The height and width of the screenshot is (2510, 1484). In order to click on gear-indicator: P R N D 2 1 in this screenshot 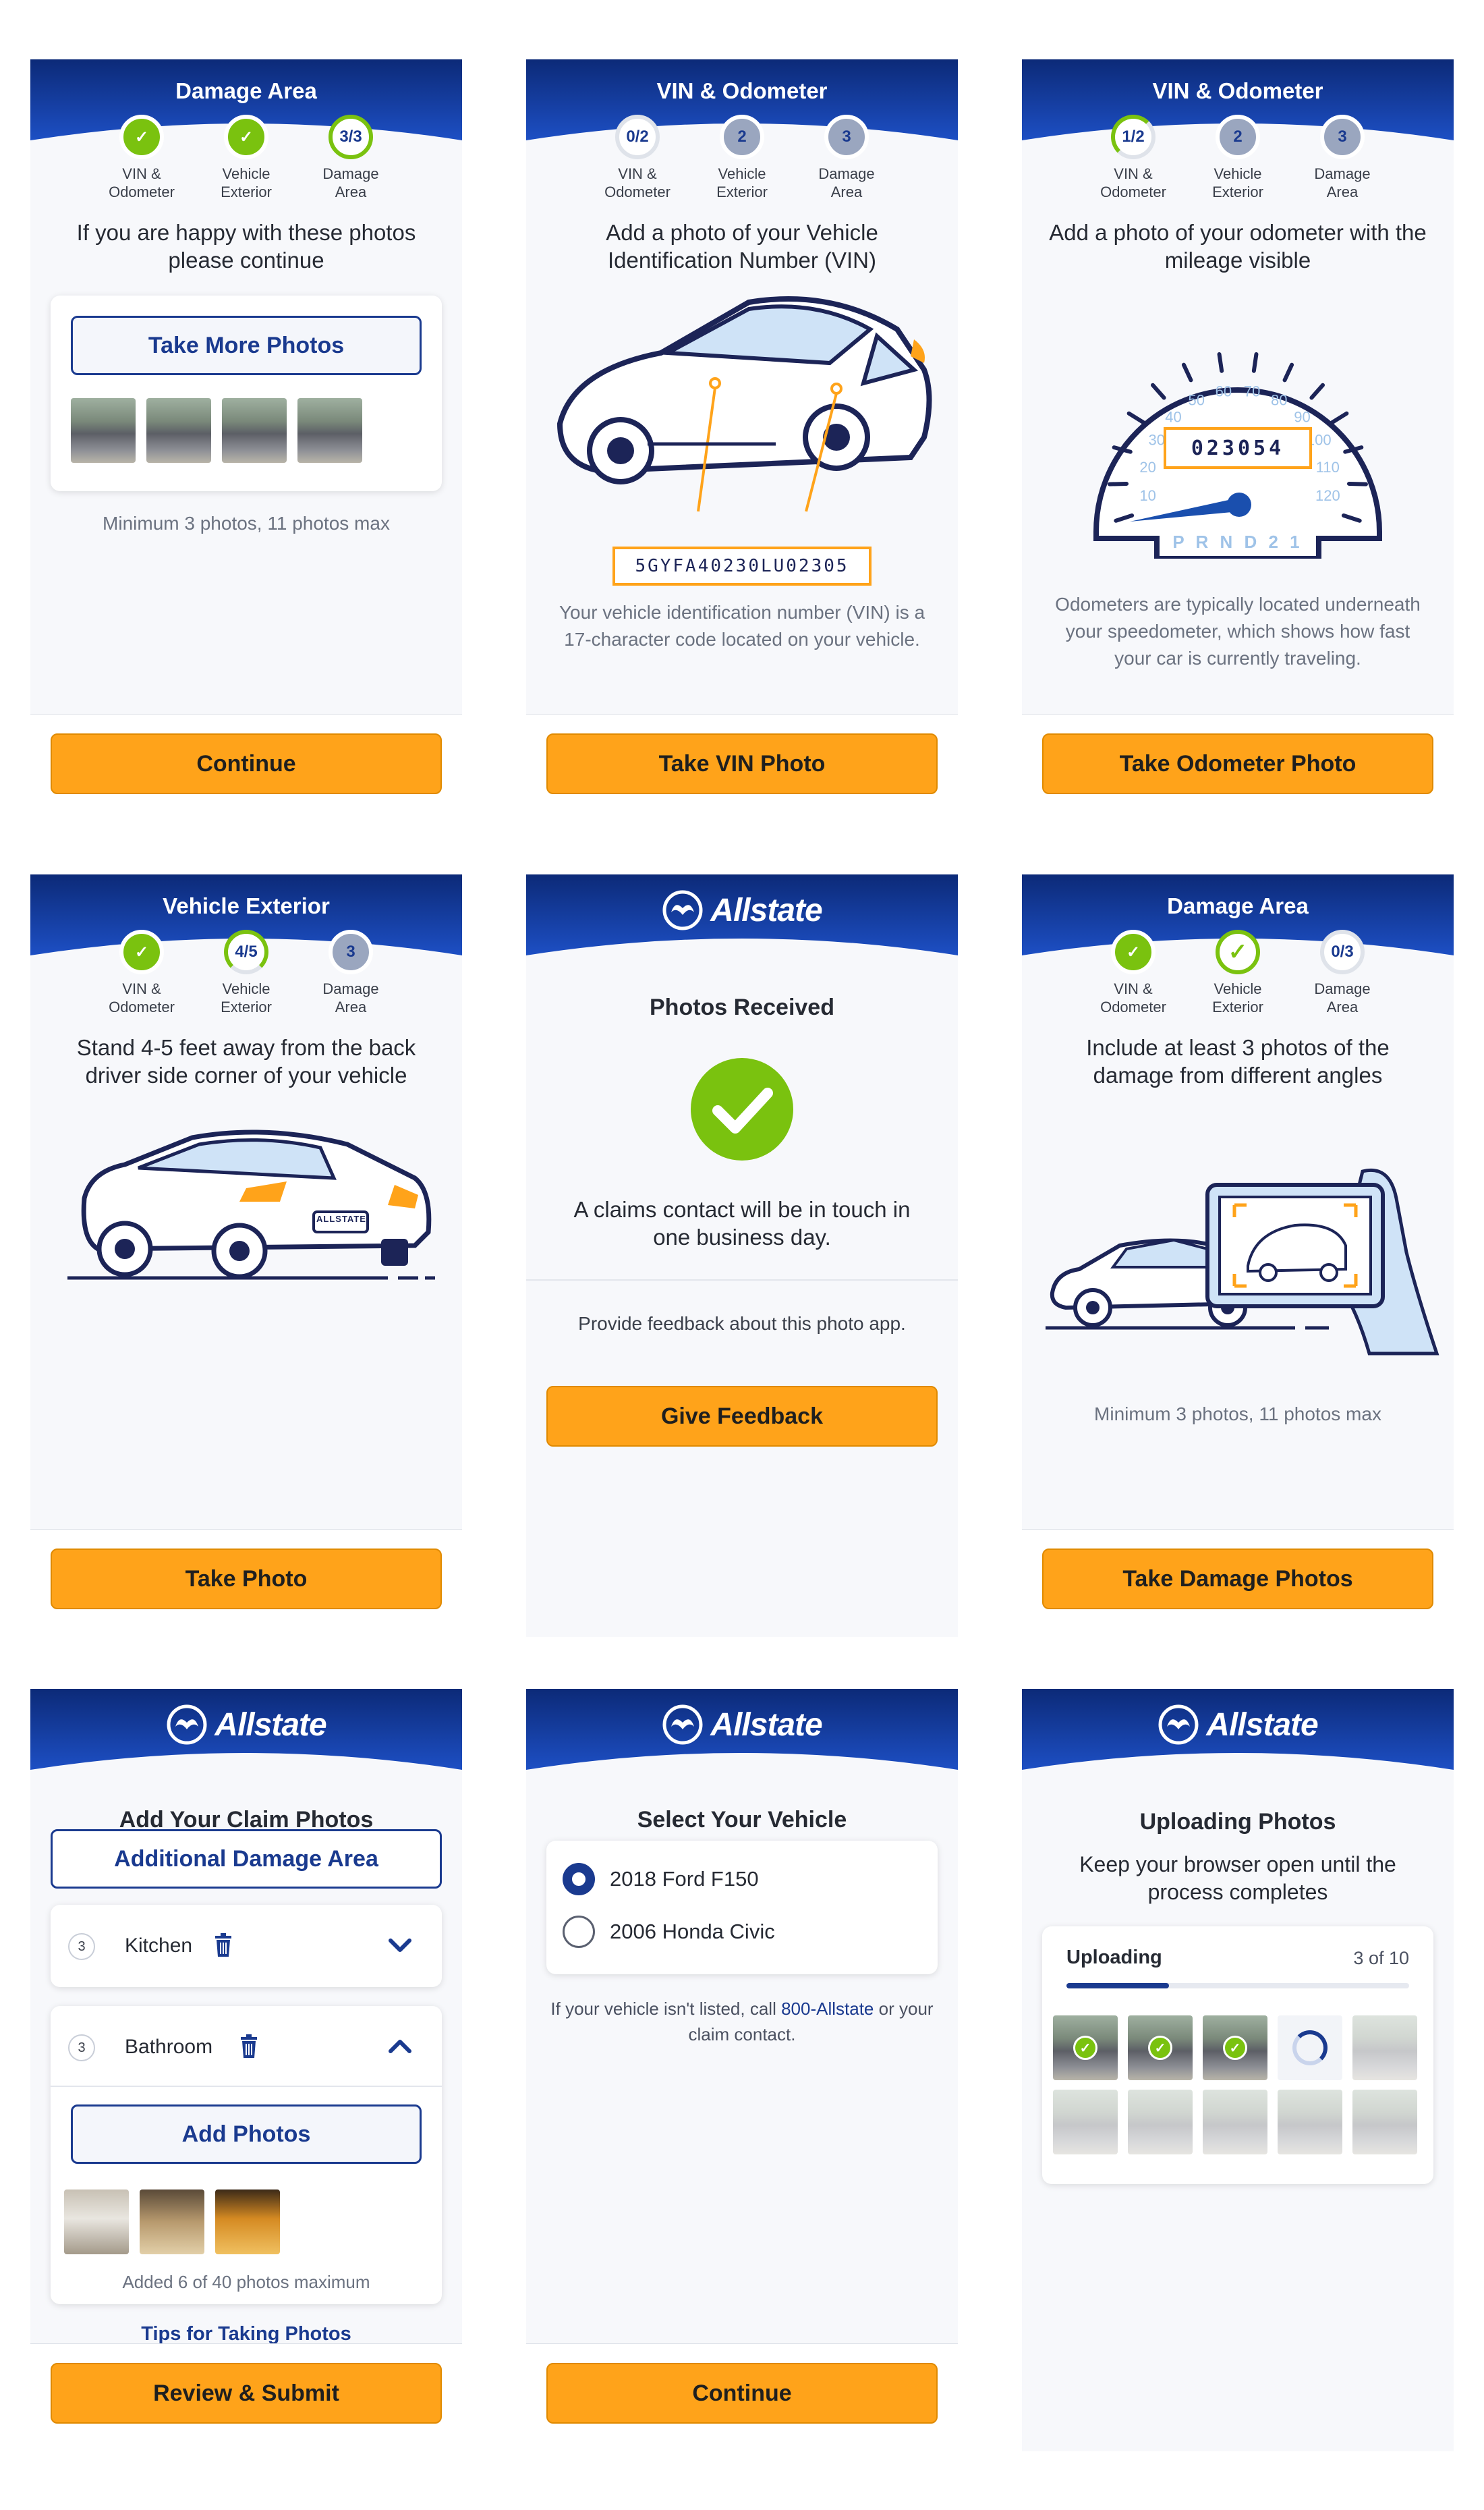, I will do `click(1238, 542)`.